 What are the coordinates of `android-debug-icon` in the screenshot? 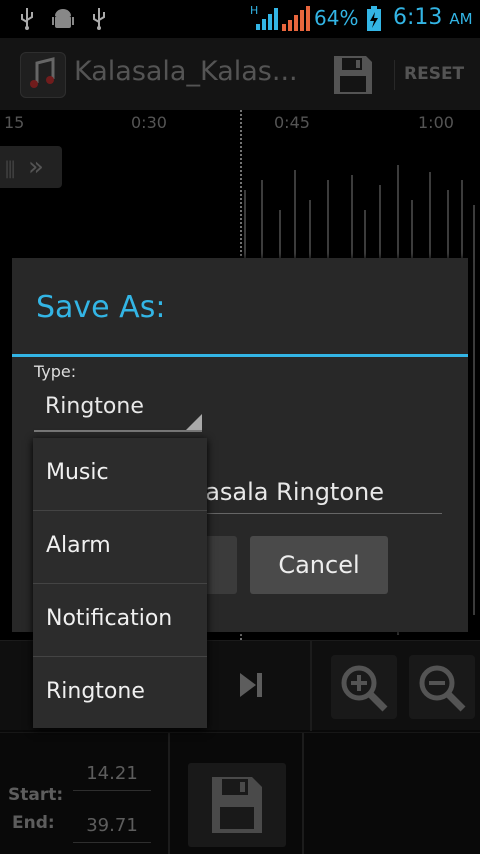 It's located at (63, 18).